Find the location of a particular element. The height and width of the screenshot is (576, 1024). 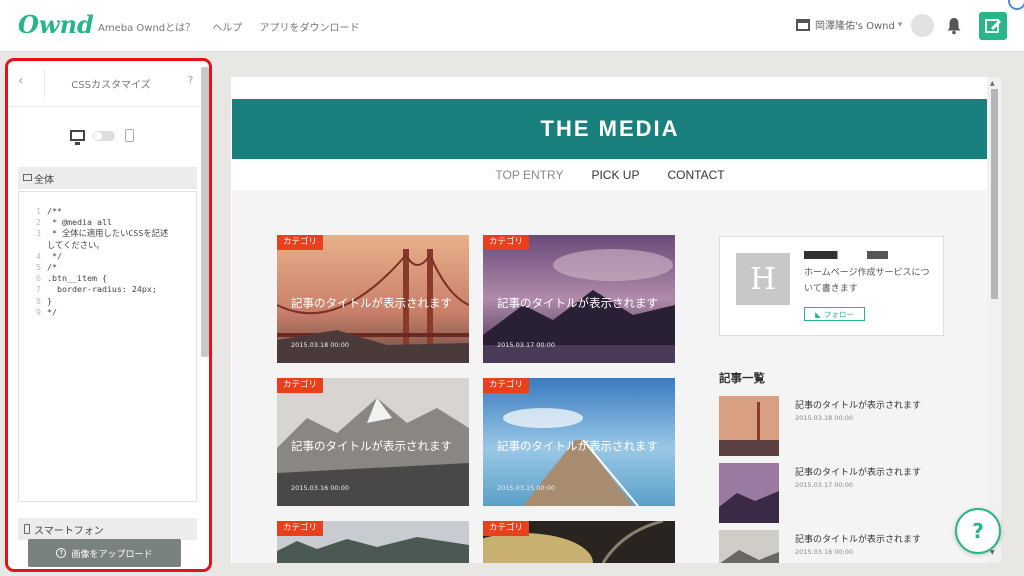

chevron-down-icon: ▾ is located at coordinates (900, 24).